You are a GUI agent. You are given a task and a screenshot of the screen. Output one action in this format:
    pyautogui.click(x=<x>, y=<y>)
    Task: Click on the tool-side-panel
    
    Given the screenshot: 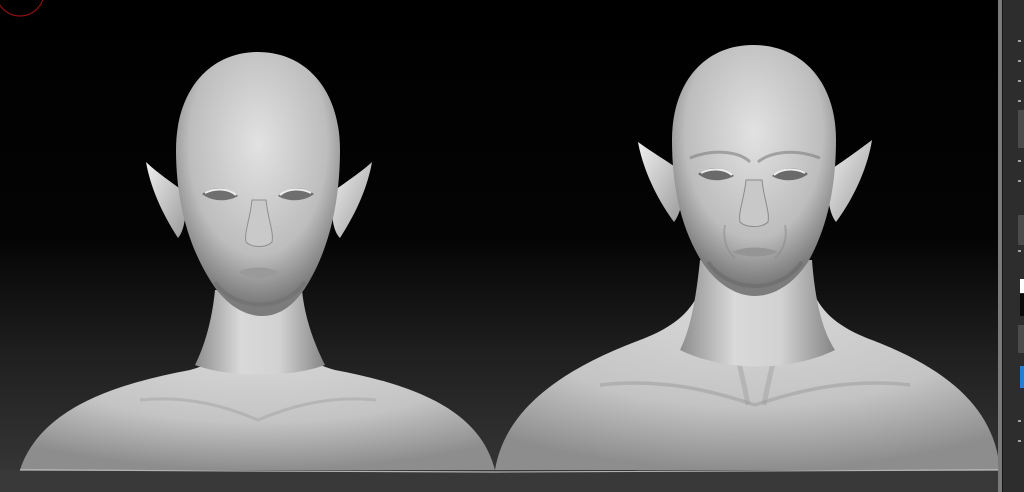 What is the action you would take?
    pyautogui.click(x=1013, y=246)
    